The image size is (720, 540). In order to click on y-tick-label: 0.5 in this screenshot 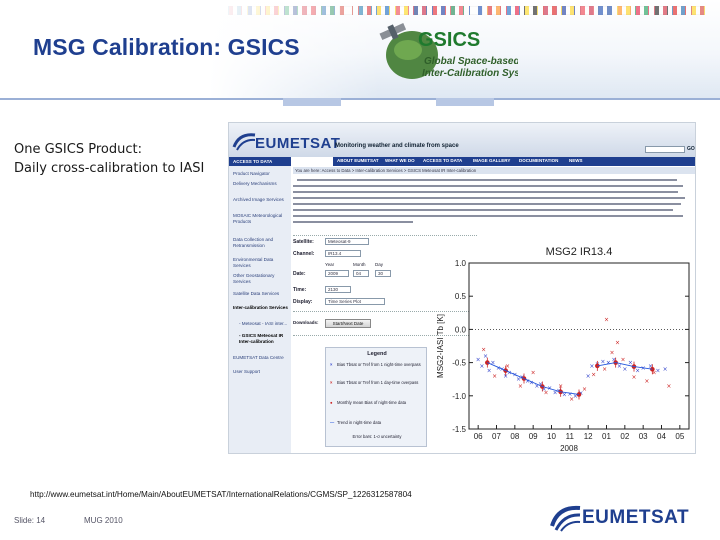, I will do `click(461, 296)`.